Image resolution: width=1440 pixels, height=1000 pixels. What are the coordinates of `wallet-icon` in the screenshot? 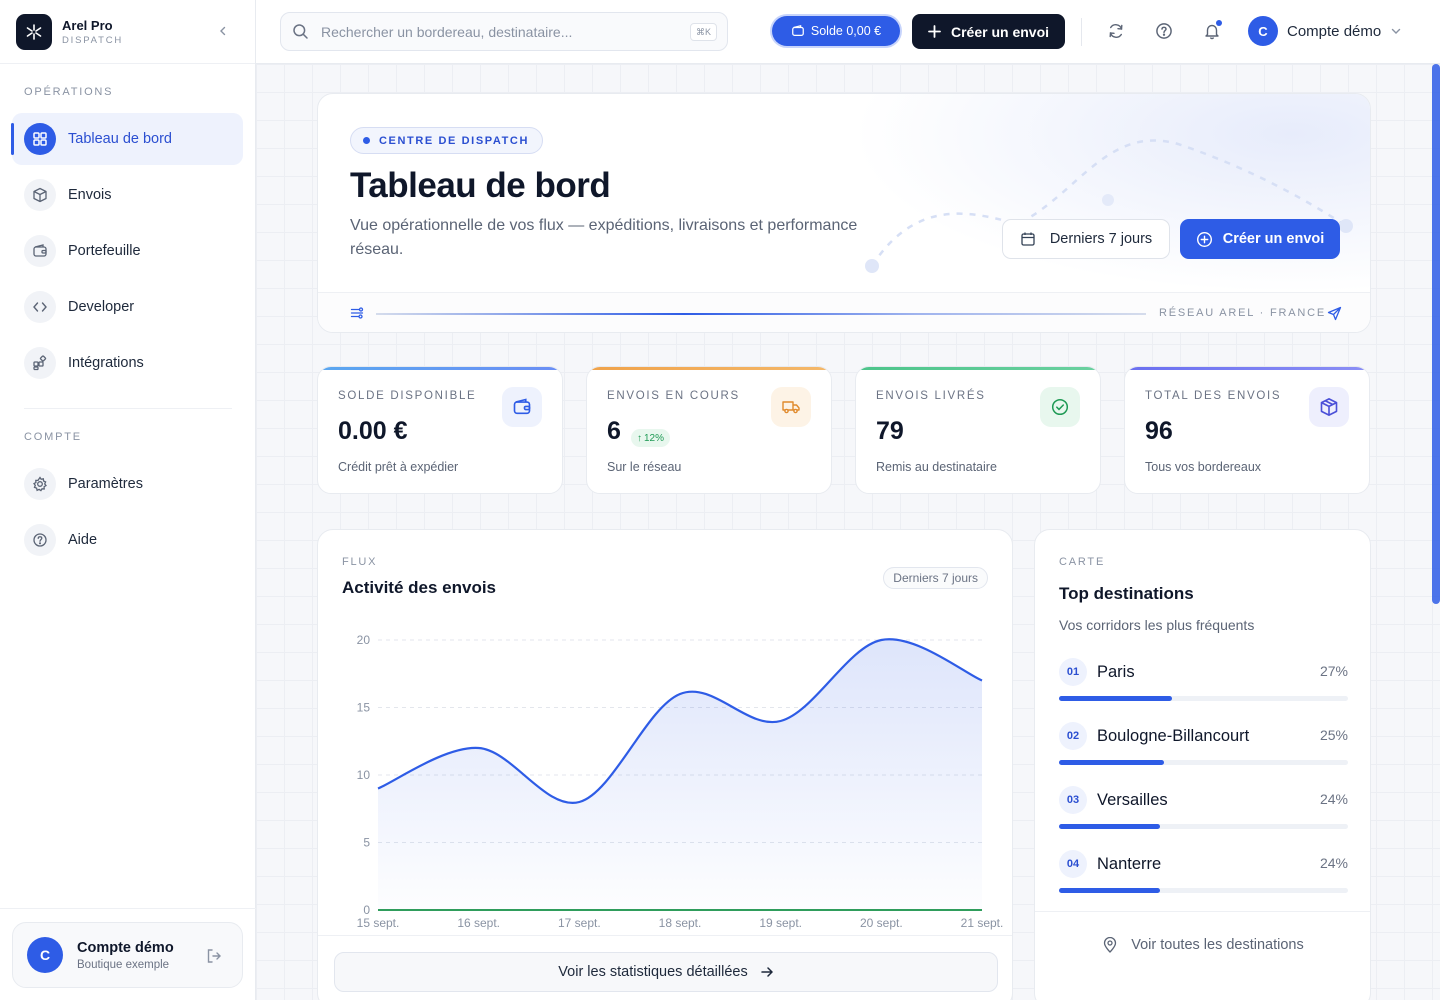 It's located at (522, 407).